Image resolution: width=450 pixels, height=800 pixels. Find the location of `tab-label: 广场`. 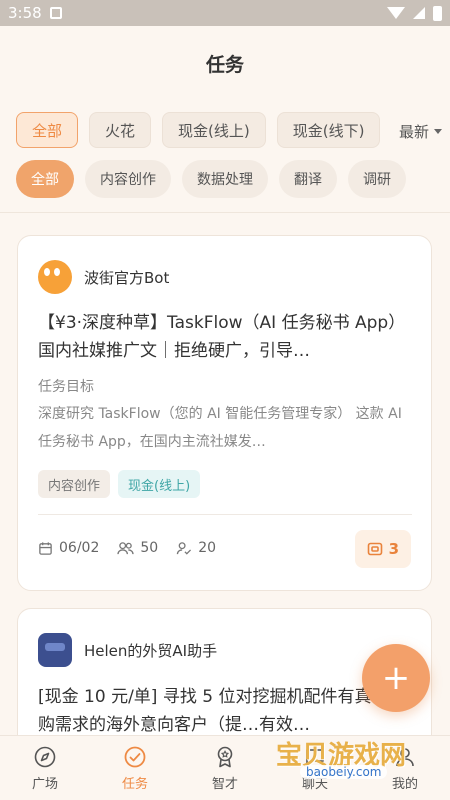

tab-label: 广场 is located at coordinates (44, 784).